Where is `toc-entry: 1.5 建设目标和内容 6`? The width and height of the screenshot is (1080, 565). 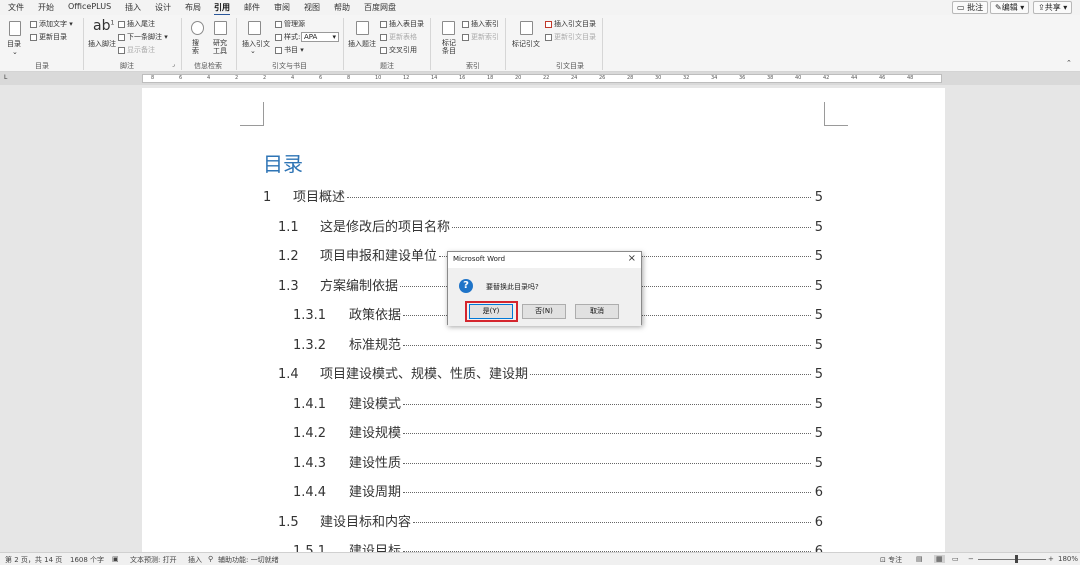 toc-entry: 1.5 建设目标和内容 6 is located at coordinates (550, 520).